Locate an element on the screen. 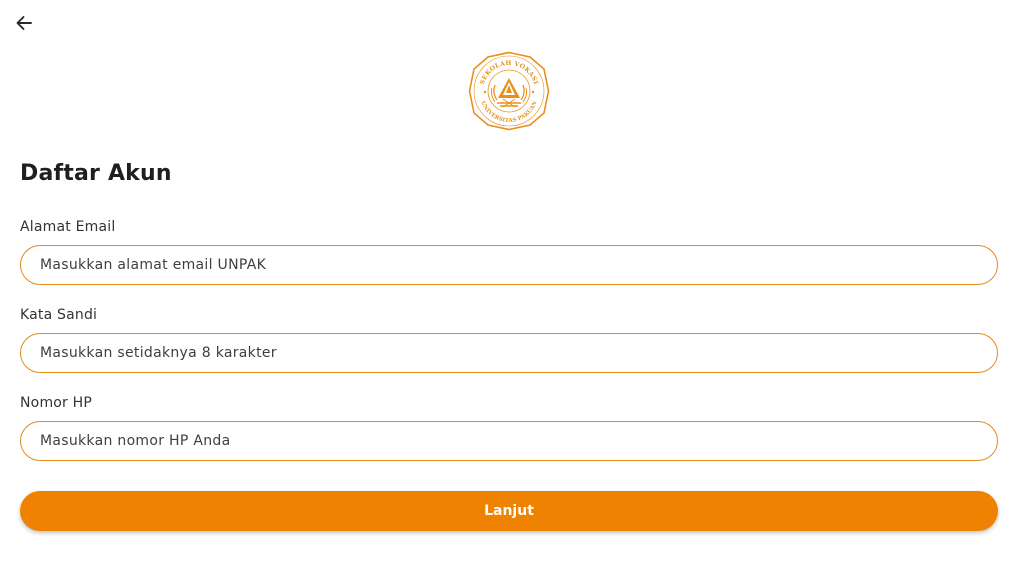  sekolah-vokasi-logo: SEKOLAH VOKASI UNIVERSITAS PAKUAN is located at coordinates (509, 91).